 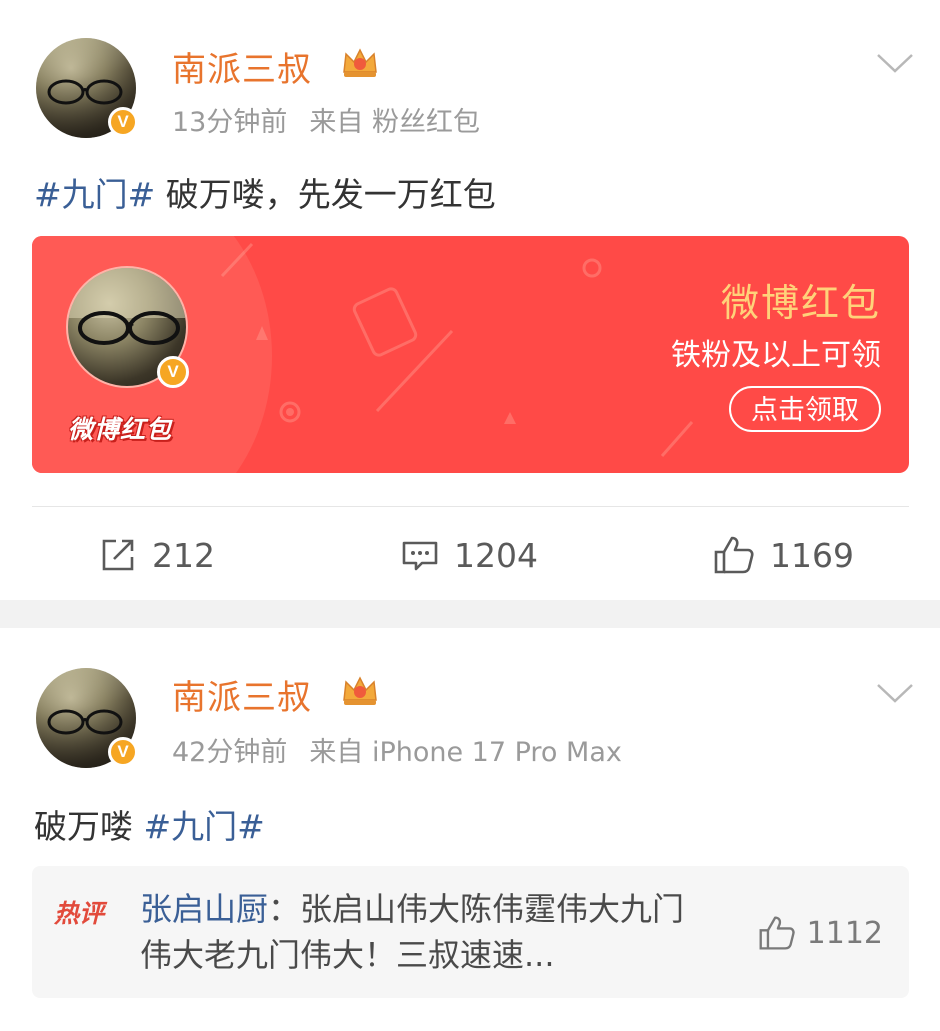 What do you see at coordinates (465, 752) in the screenshot?
I see `post-source: 来自 iPhone 17 Pro Max` at bounding box center [465, 752].